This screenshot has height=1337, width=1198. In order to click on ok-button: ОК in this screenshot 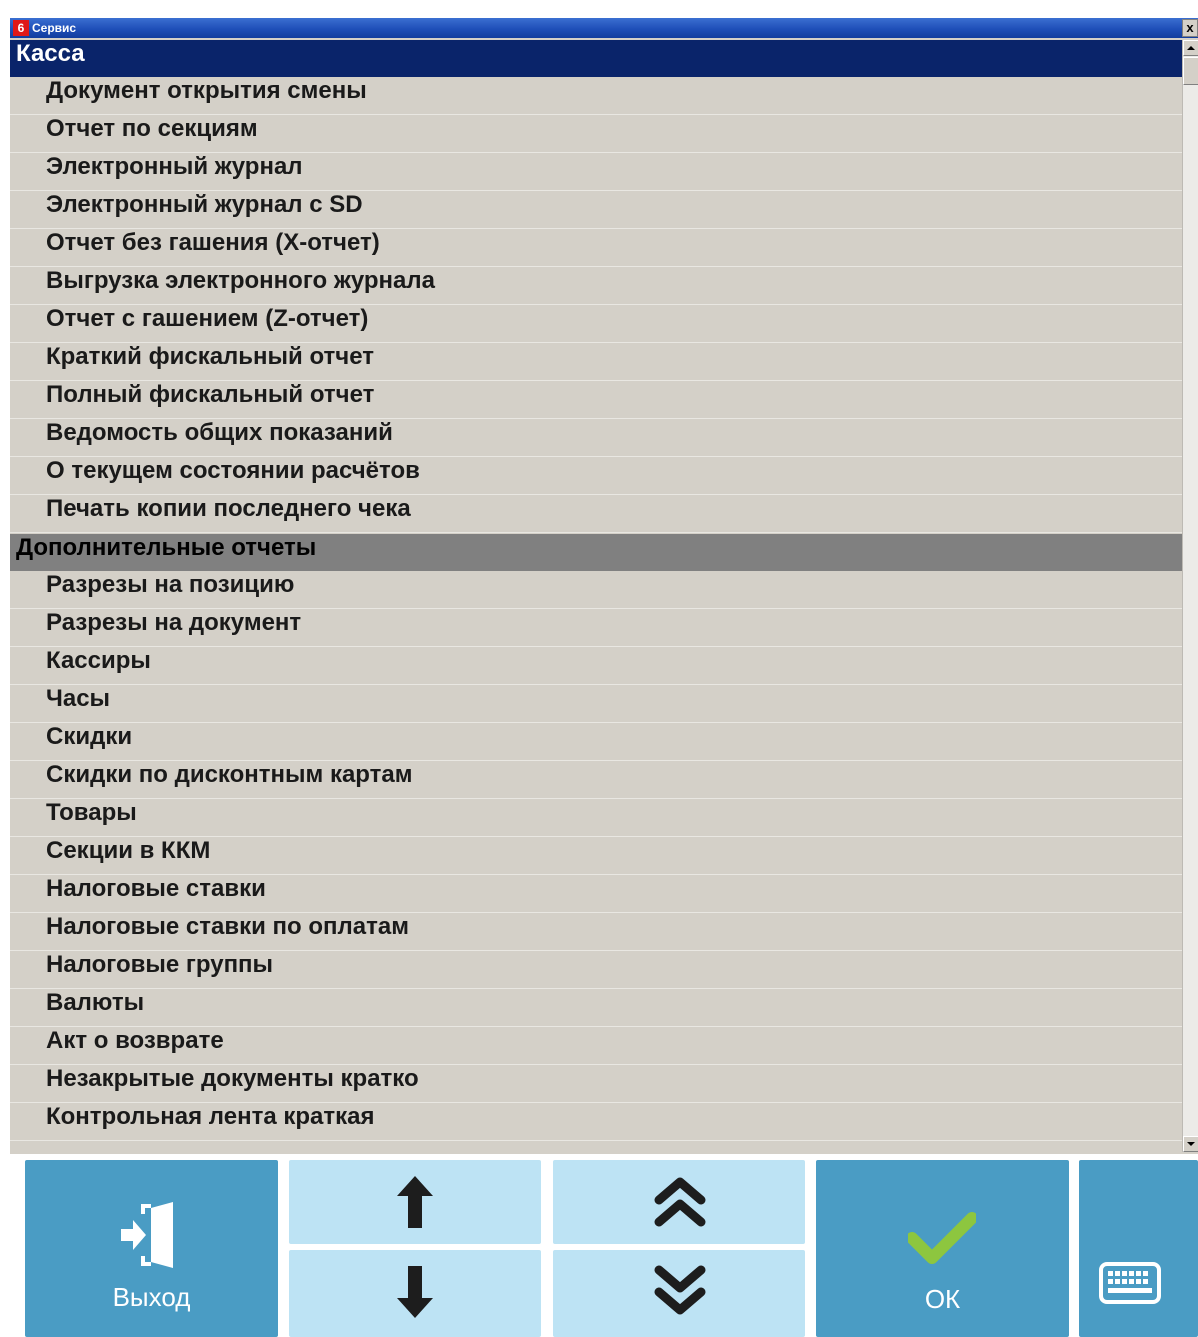, I will do `click(942, 1248)`.